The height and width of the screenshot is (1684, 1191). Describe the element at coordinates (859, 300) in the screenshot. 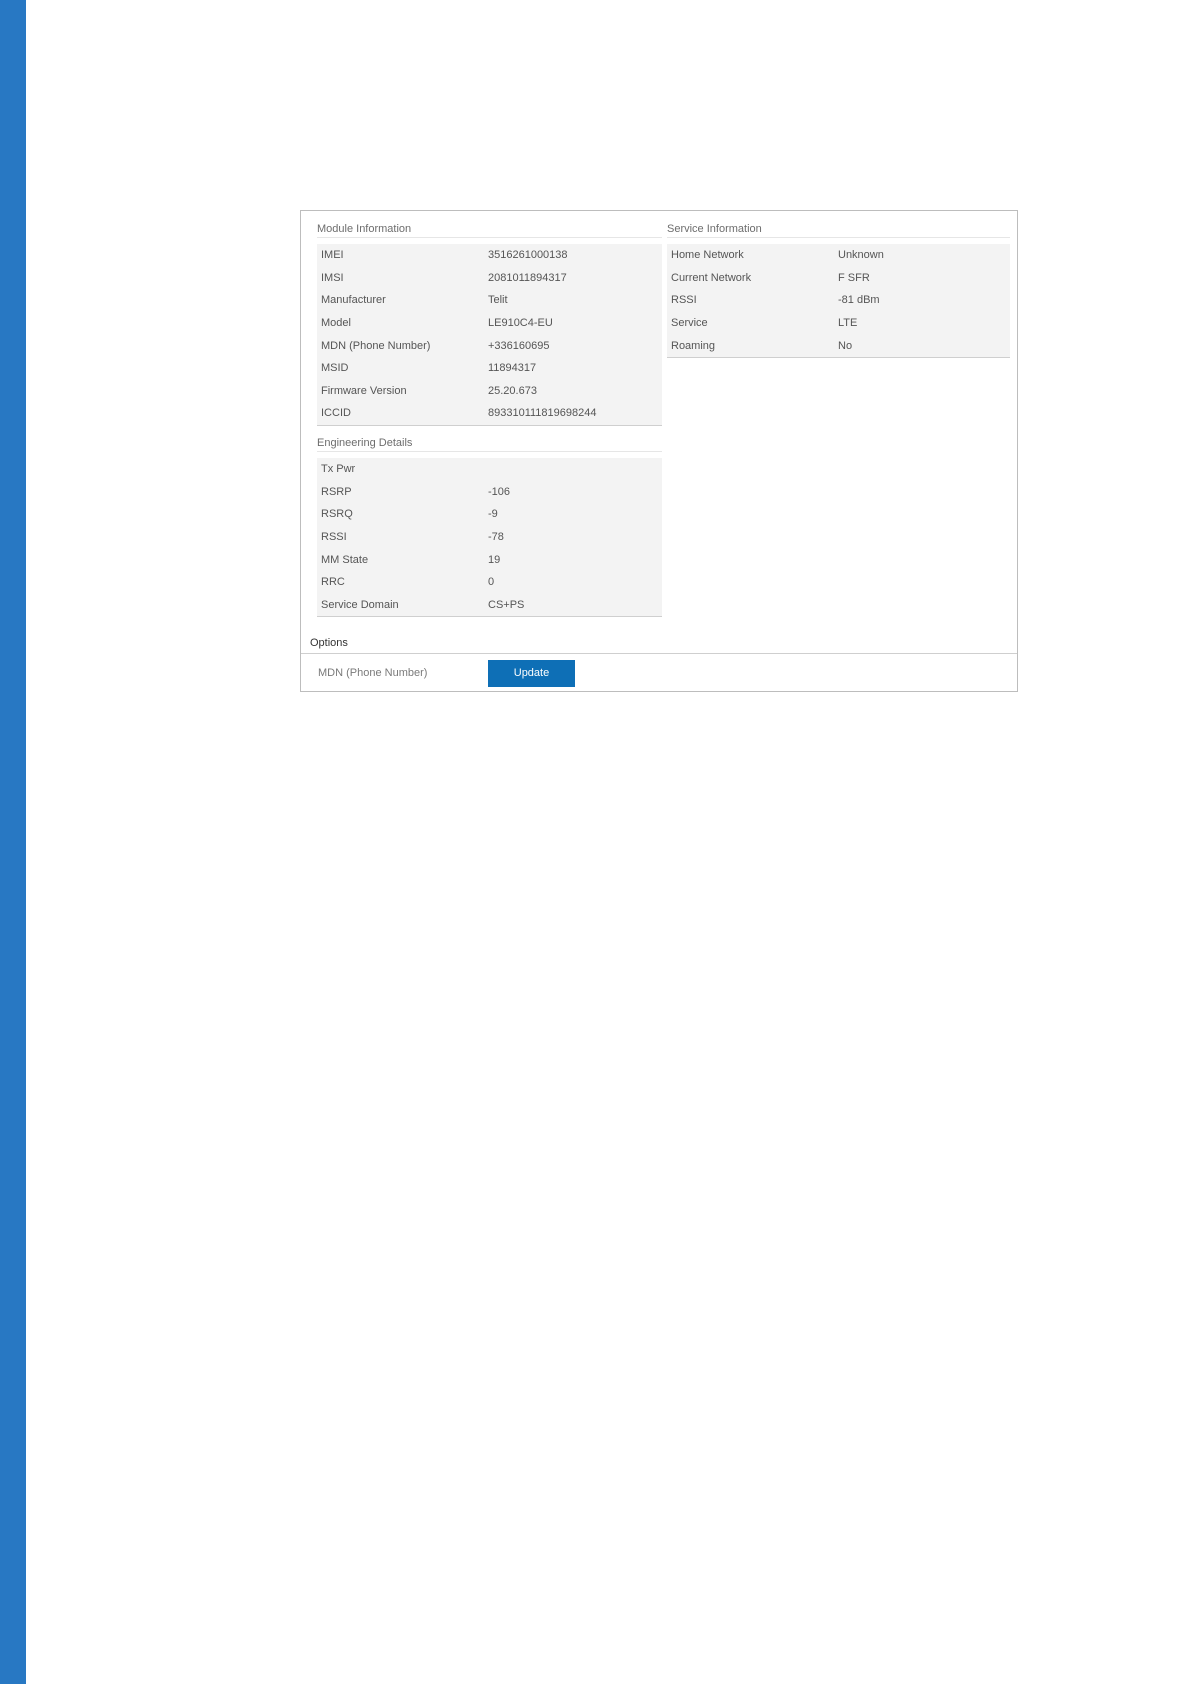

I see `row-value: -81 dBm` at that location.